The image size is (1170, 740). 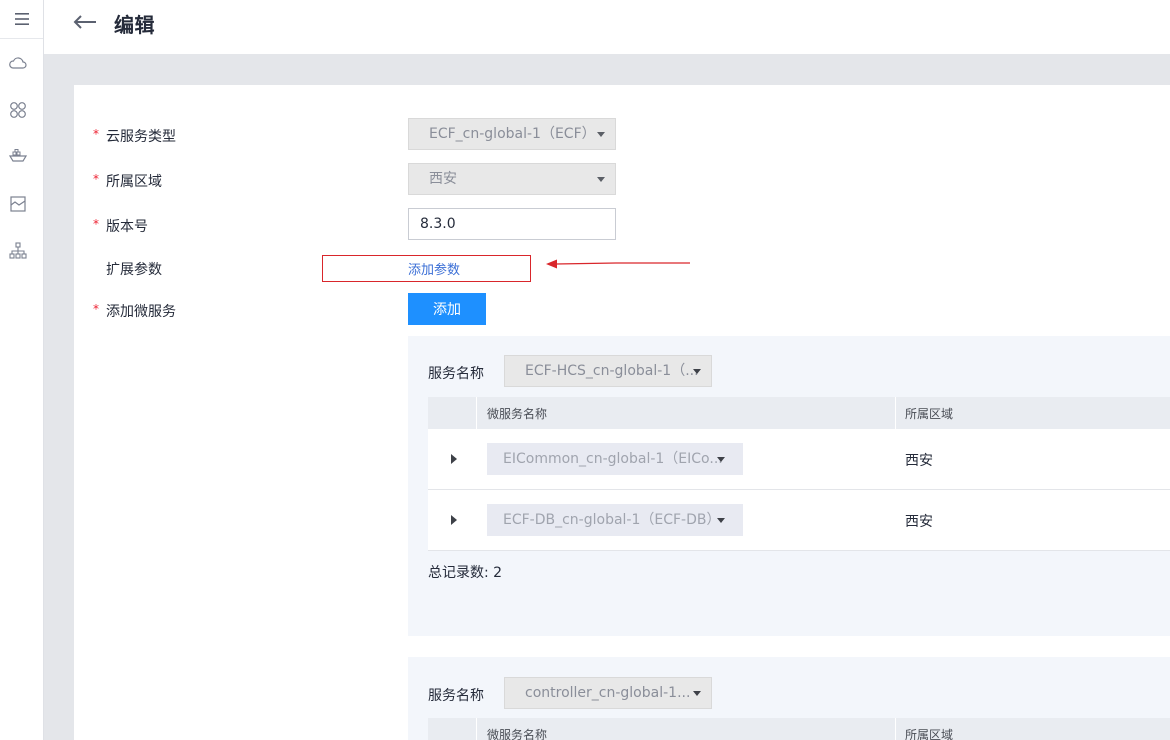 I want to click on page-title: 编辑, so click(x=134, y=25).